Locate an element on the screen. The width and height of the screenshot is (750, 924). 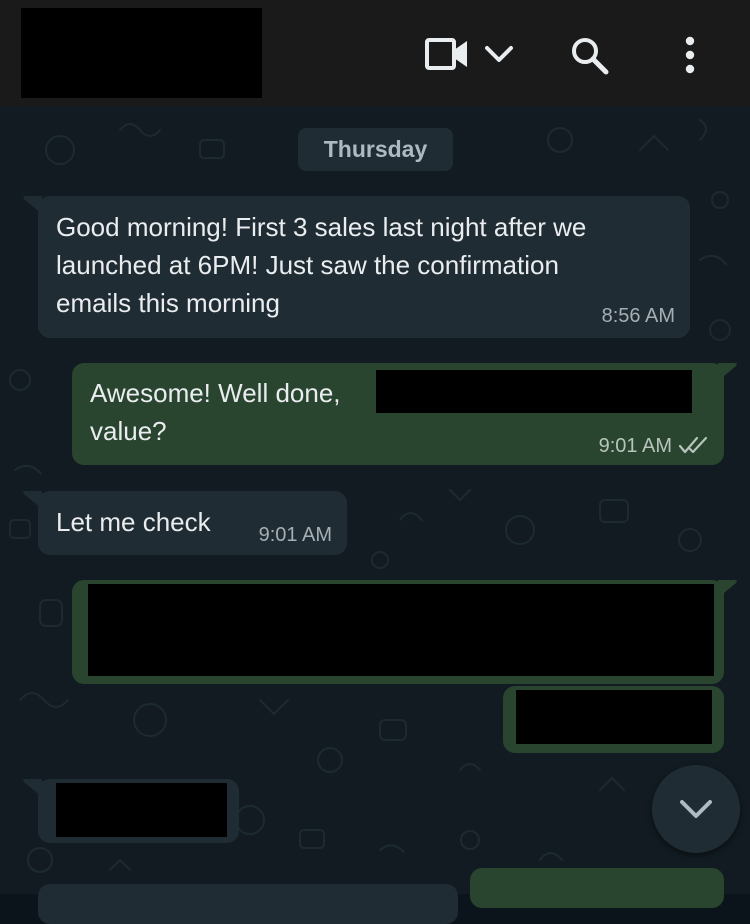
search-icon is located at coordinates (590, 56).